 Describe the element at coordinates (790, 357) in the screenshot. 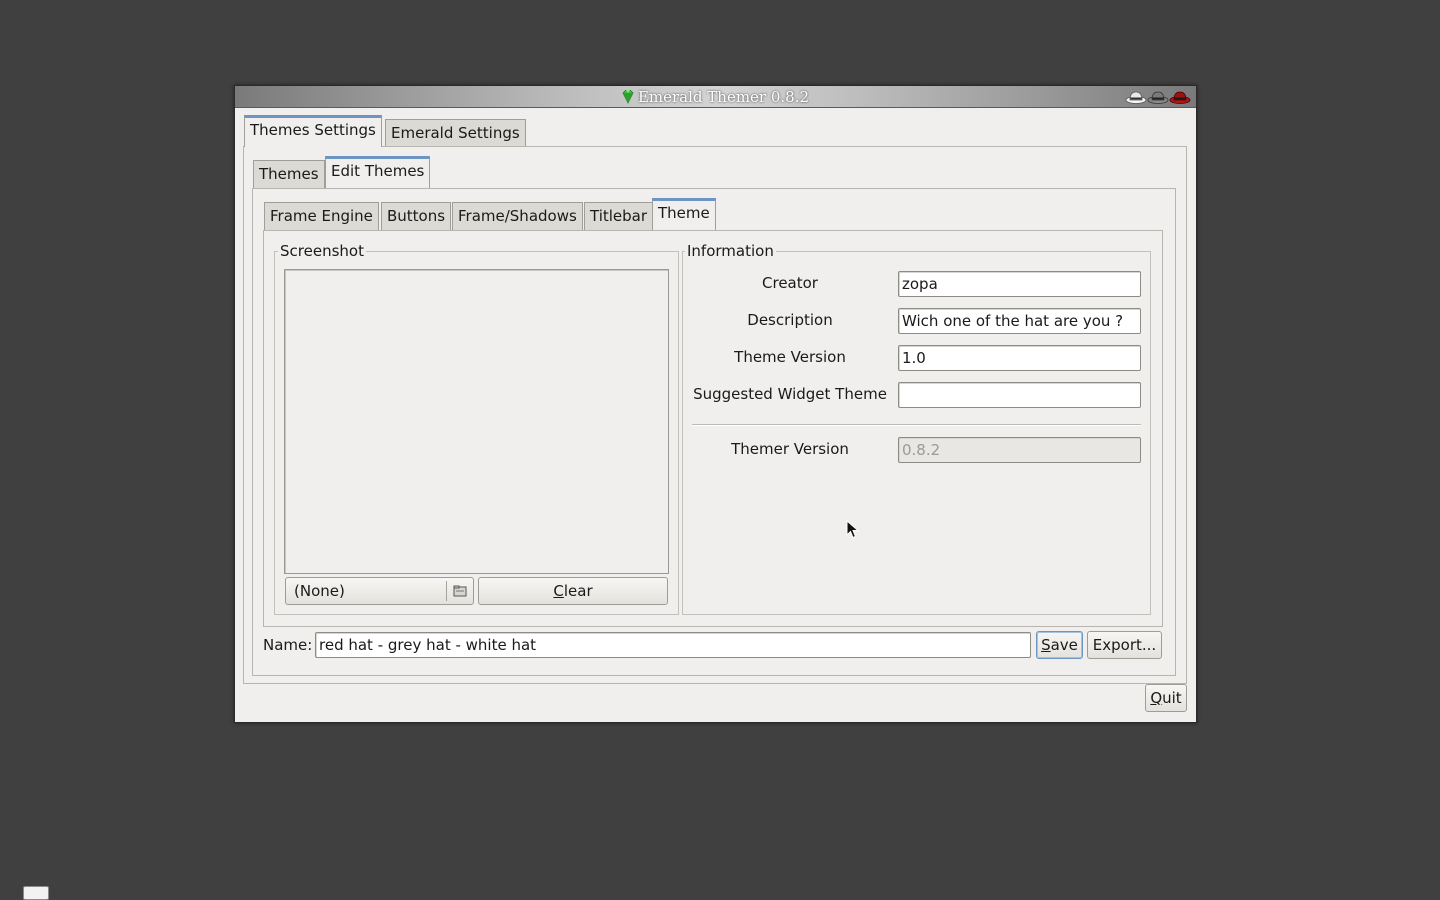

I see `theme-version-label: Theme Version` at that location.